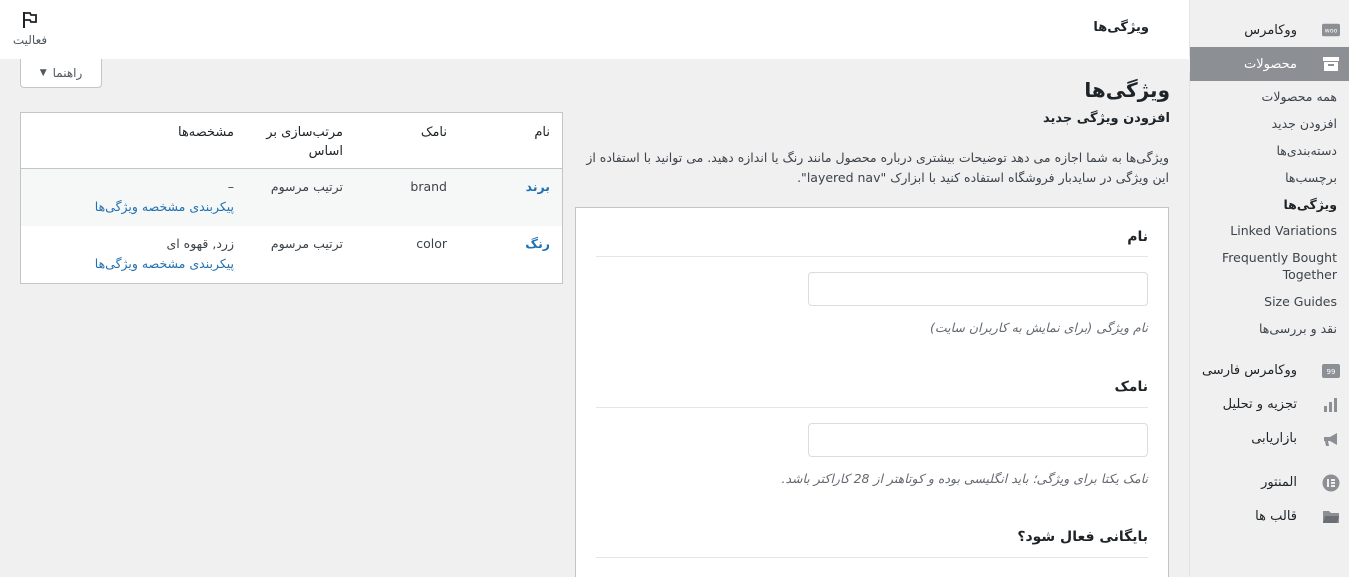 Image resolution: width=1349 pixels, height=577 pixels. I want to click on activity-label: فعالیت, so click(30, 40).